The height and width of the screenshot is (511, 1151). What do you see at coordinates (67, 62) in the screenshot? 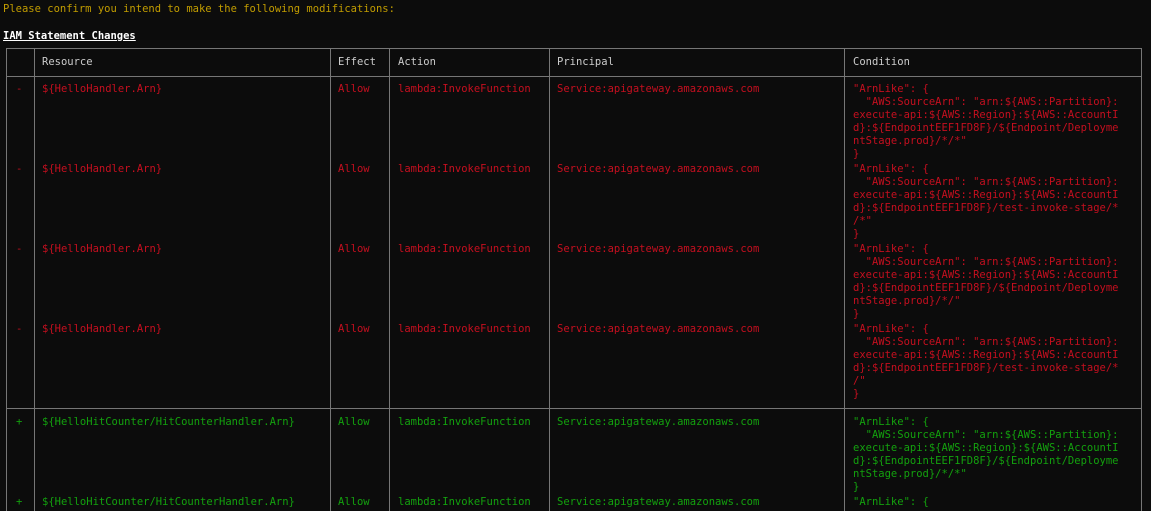
I see `header-resource: Resource` at bounding box center [67, 62].